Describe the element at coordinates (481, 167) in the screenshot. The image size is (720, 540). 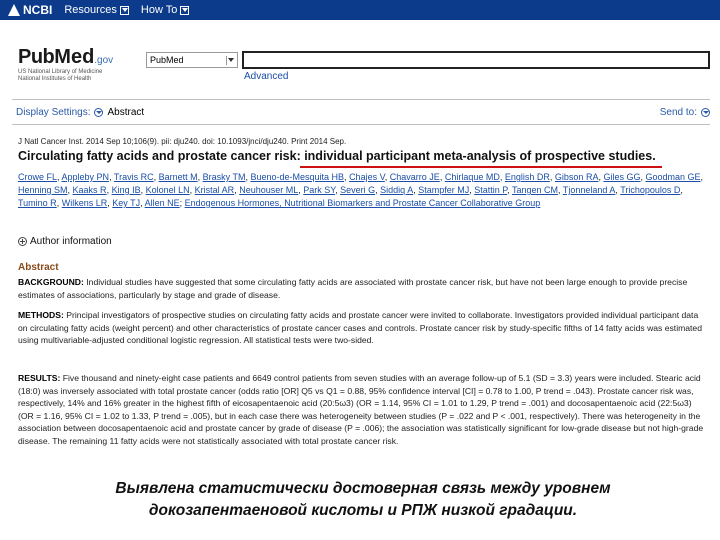
I see `title-highlight-underline` at that location.